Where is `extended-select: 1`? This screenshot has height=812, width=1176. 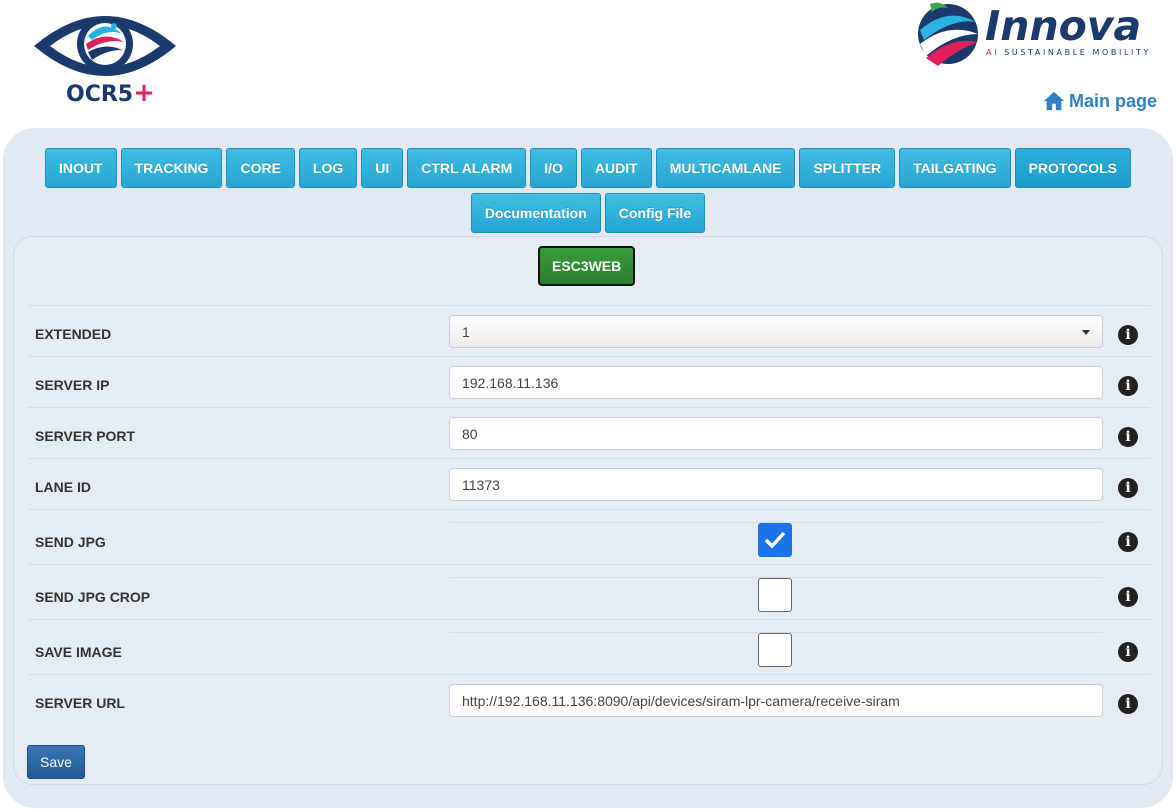 extended-select: 1 is located at coordinates (776, 331).